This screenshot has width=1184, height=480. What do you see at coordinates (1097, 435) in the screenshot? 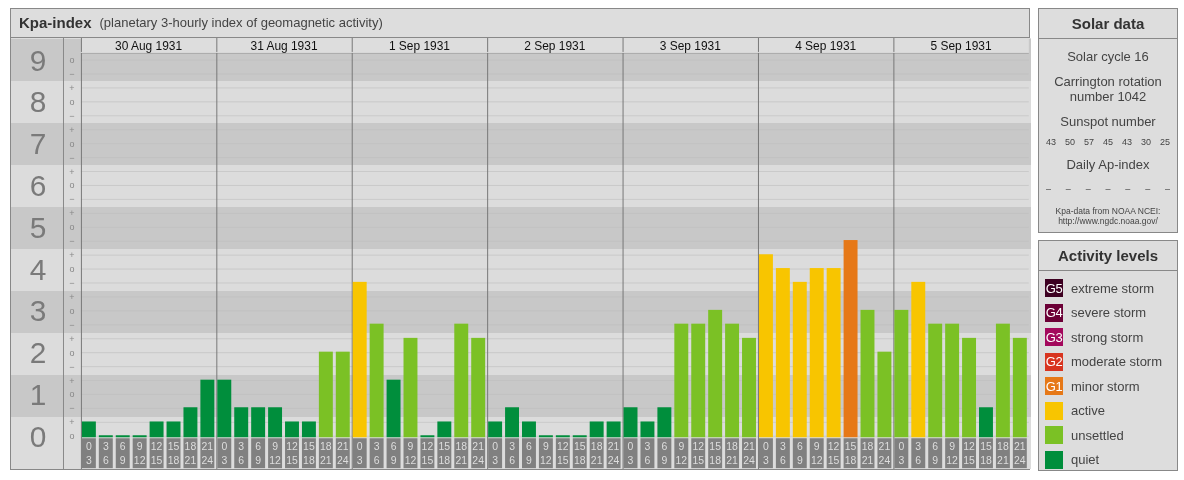
I see `level-label: unsettled` at bounding box center [1097, 435].